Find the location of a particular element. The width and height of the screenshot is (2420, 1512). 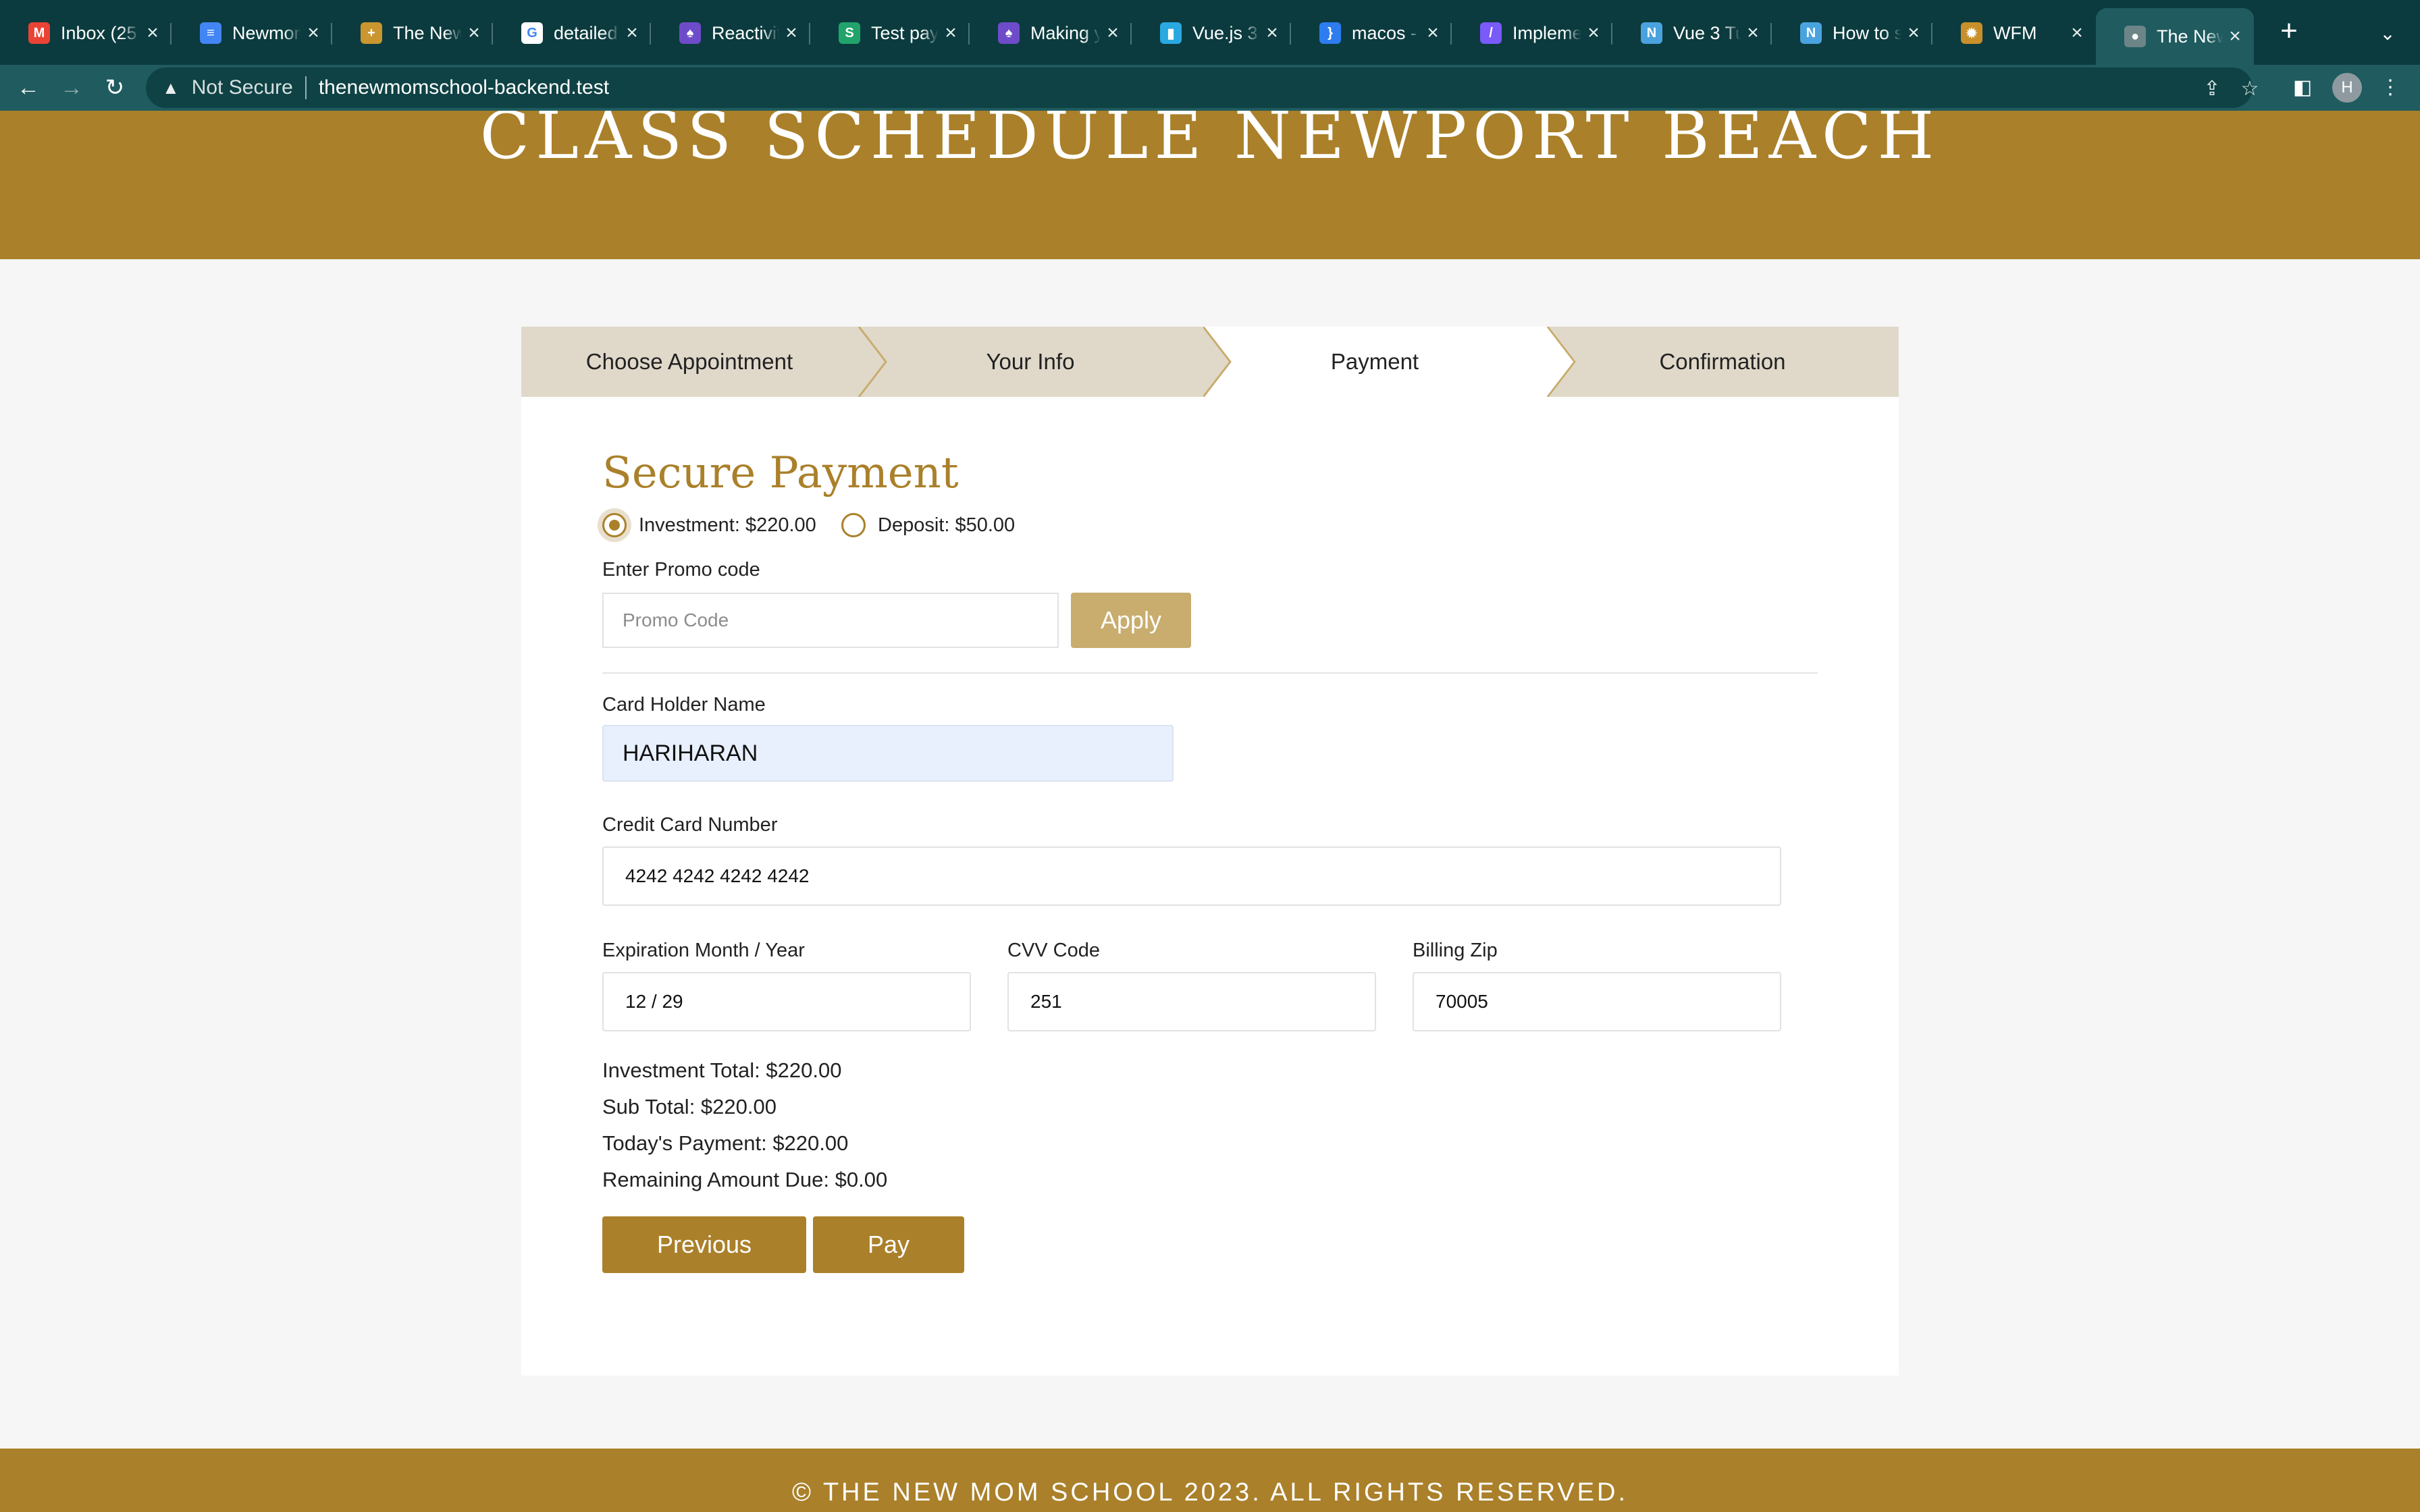

investment-total: Investment Total: $220.00 is located at coordinates (722, 1070).